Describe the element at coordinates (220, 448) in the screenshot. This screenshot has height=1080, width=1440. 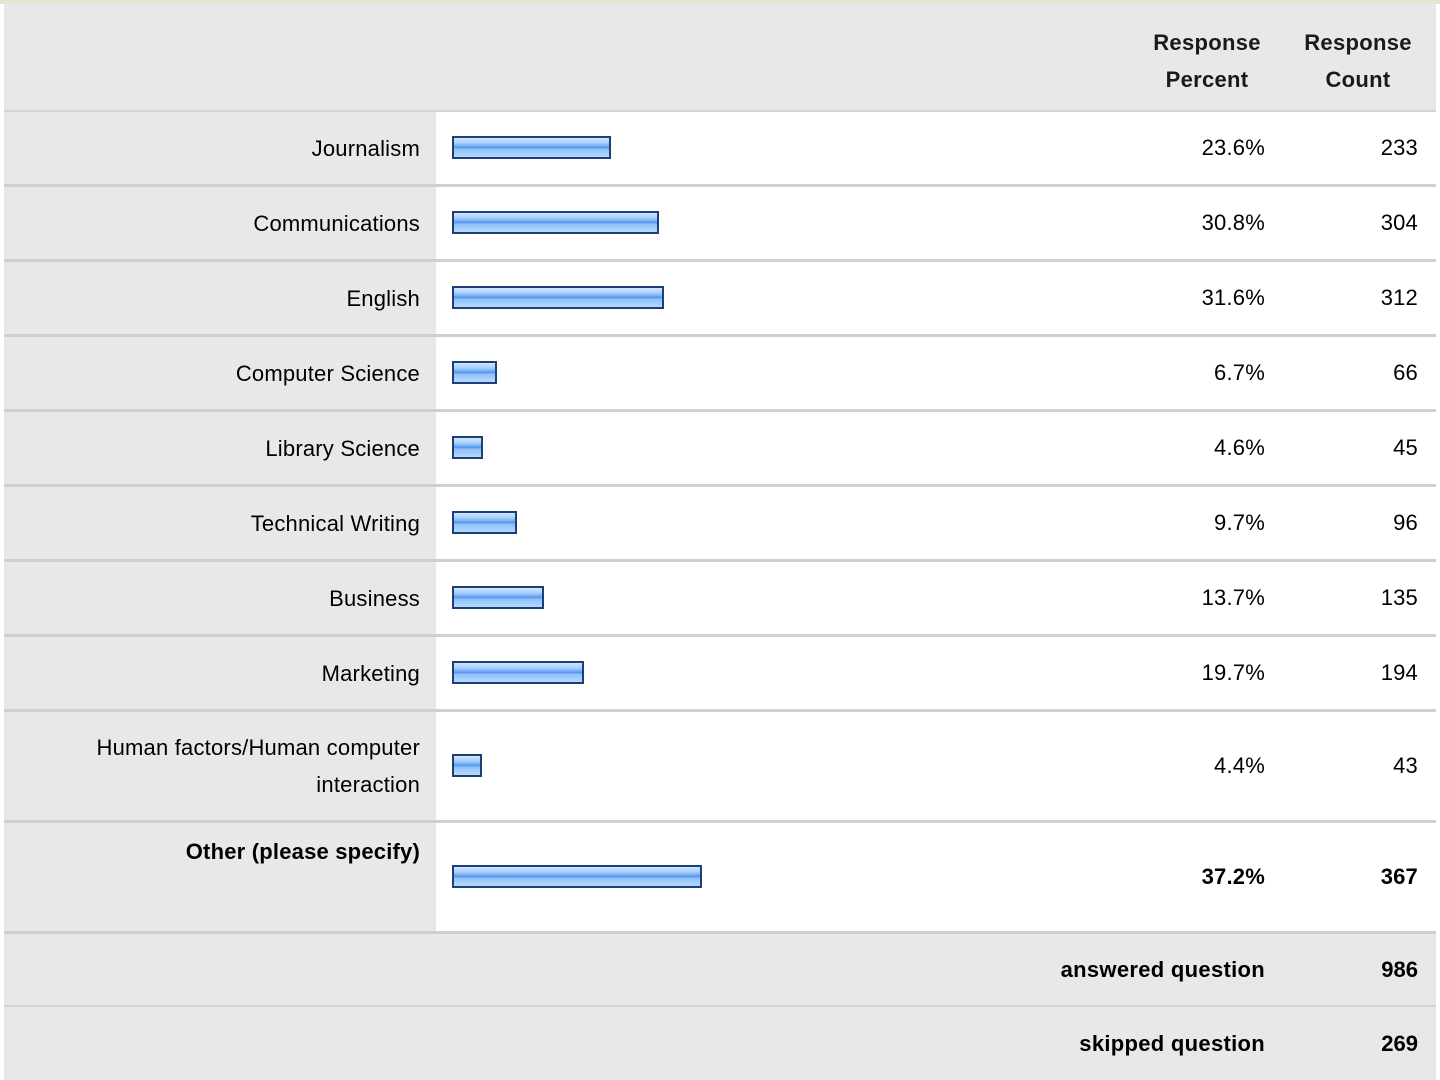
I see `row-label: Library Science` at that location.